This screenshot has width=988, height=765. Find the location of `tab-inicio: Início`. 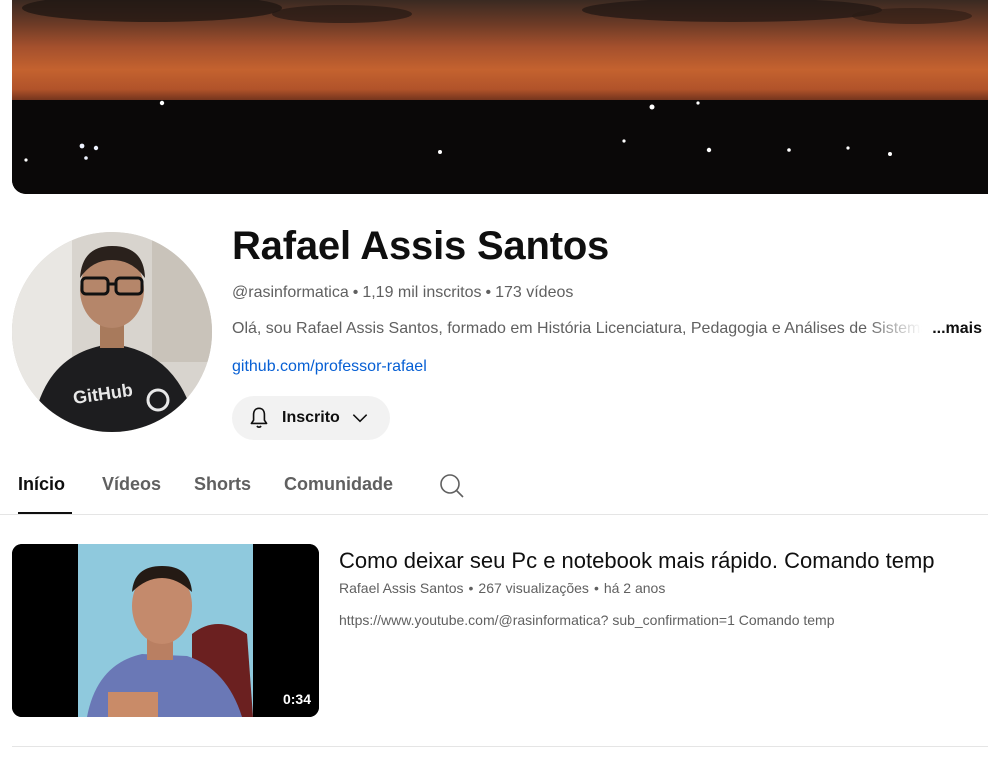

tab-inicio: Início is located at coordinates (45, 488).